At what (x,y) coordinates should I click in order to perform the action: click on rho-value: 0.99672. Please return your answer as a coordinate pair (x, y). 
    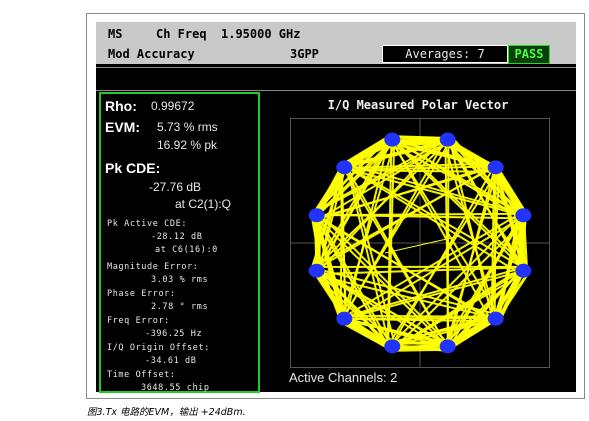
    Looking at the image, I should click on (173, 106).